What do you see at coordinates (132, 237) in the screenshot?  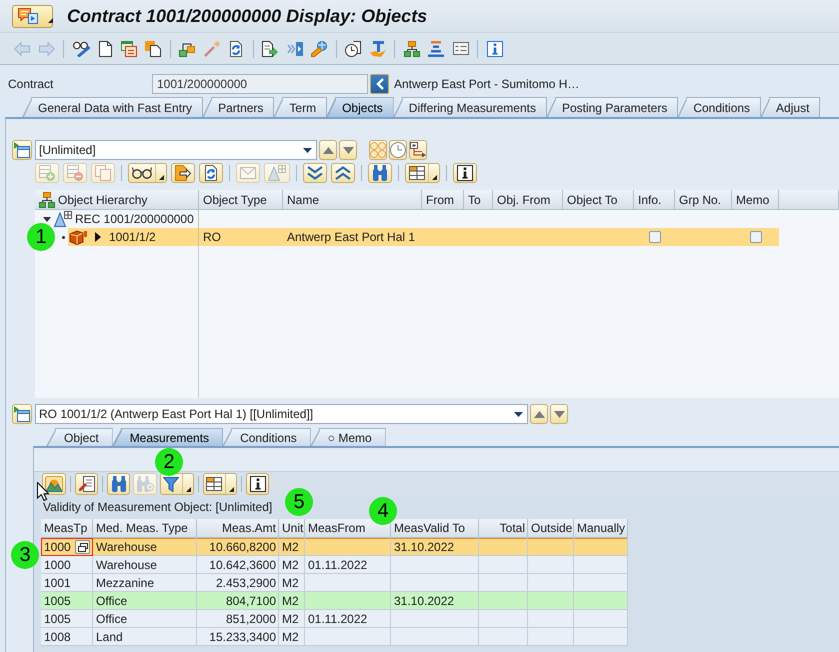 I see `tree-node-label: 1001/1/2` at bounding box center [132, 237].